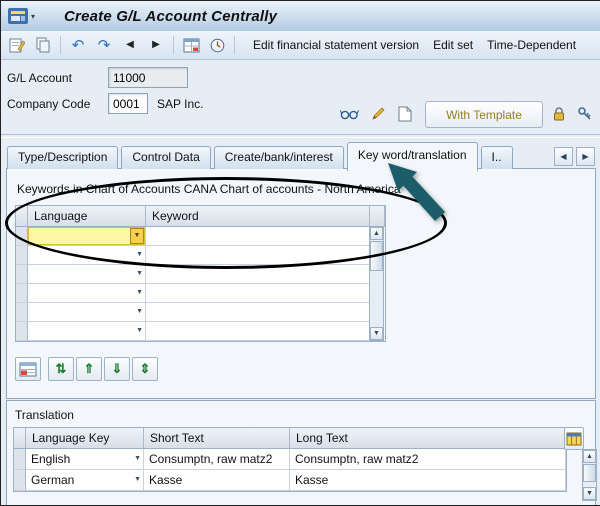  Describe the element at coordinates (258, 216) in the screenshot. I see `keyword-column-header: Keyword` at that location.